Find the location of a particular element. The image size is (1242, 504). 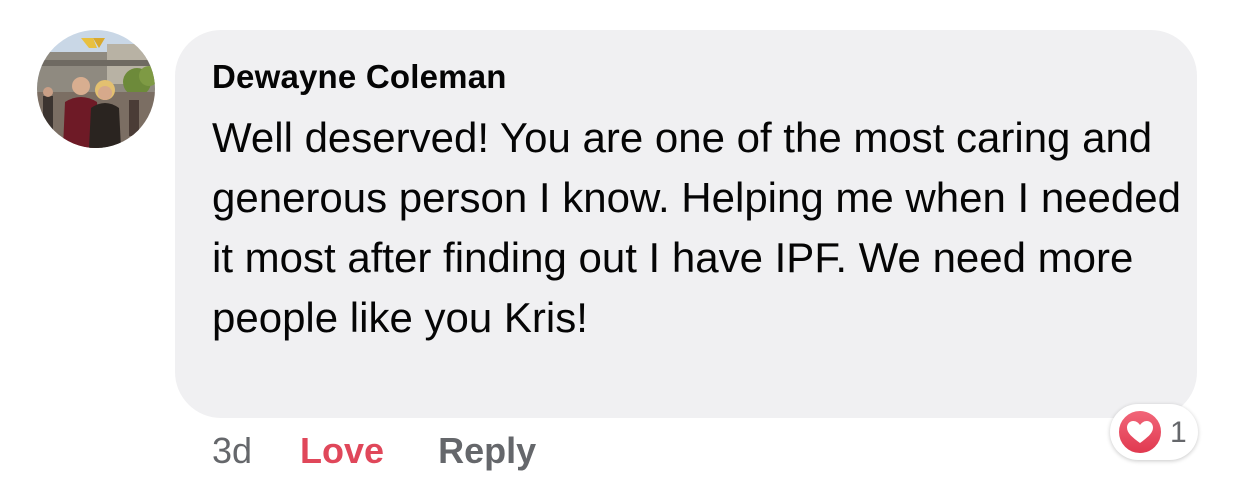

comment-author: Dewayne Coleman is located at coordinates (359, 77).